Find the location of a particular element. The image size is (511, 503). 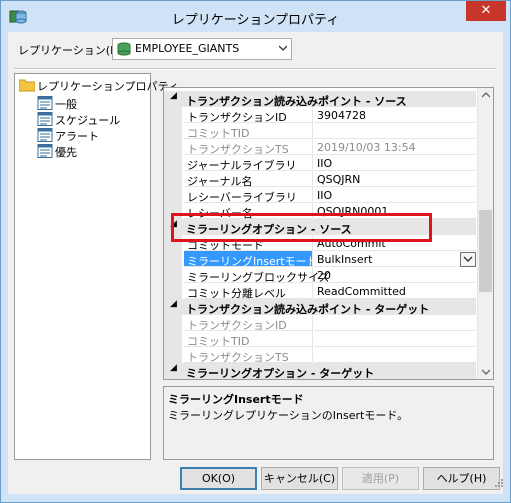

resize-grip-icon is located at coordinates (499, 483).